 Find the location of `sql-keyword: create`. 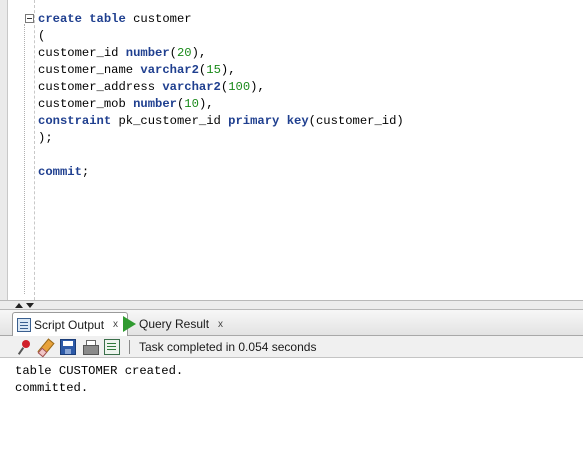

sql-keyword: create is located at coordinates (60, 19).